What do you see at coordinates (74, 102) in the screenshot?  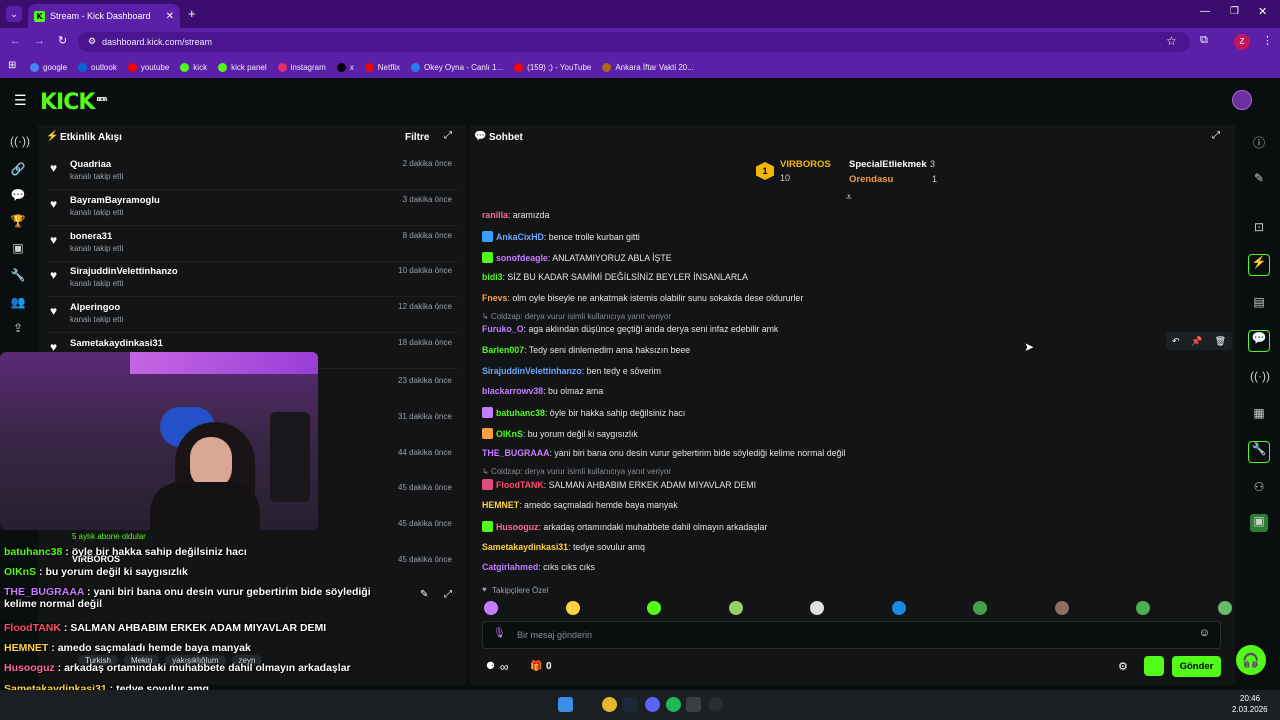 I see `kick-logo: KICK BETA` at bounding box center [74, 102].